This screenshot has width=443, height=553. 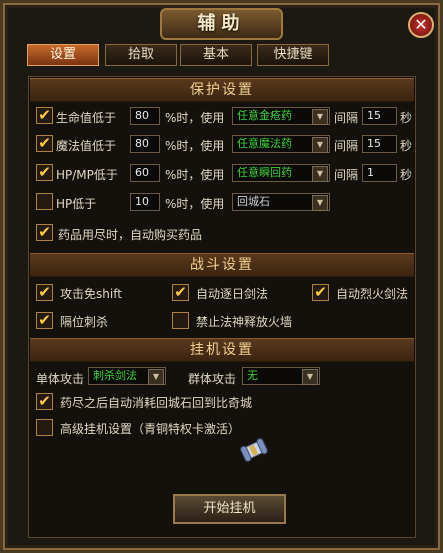 I want to click on auto-fire-sword-label: 自动烈火剑法, so click(x=372, y=294).